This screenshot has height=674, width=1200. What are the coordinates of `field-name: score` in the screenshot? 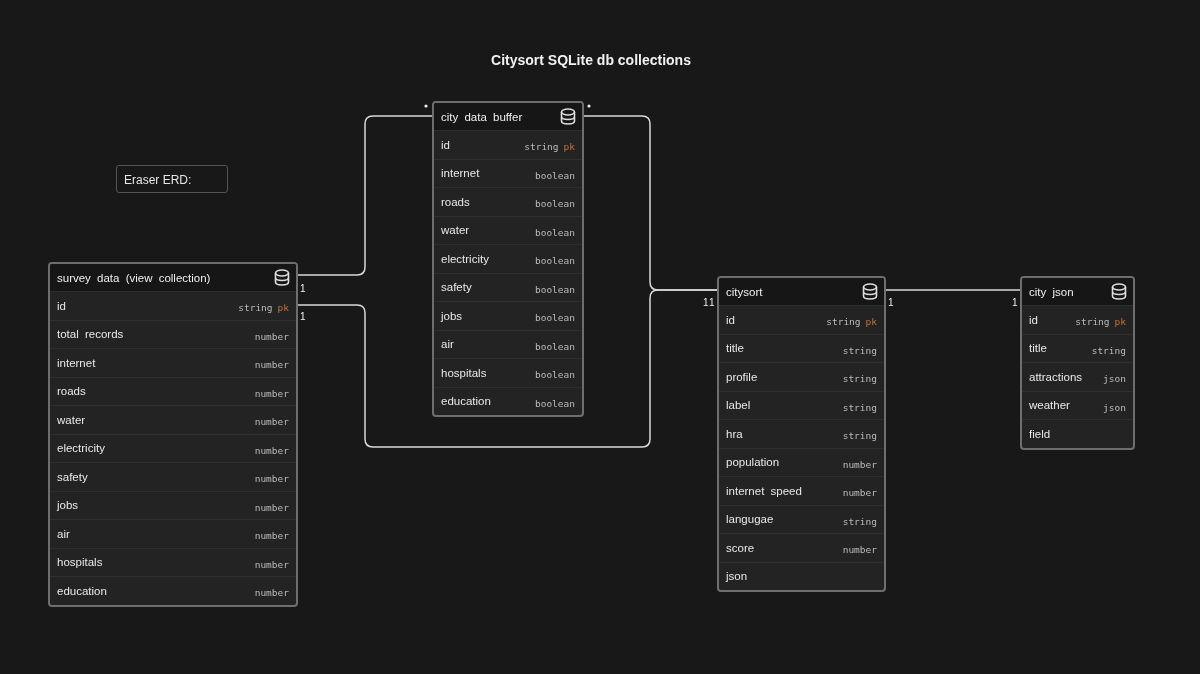 It's located at (740, 547).